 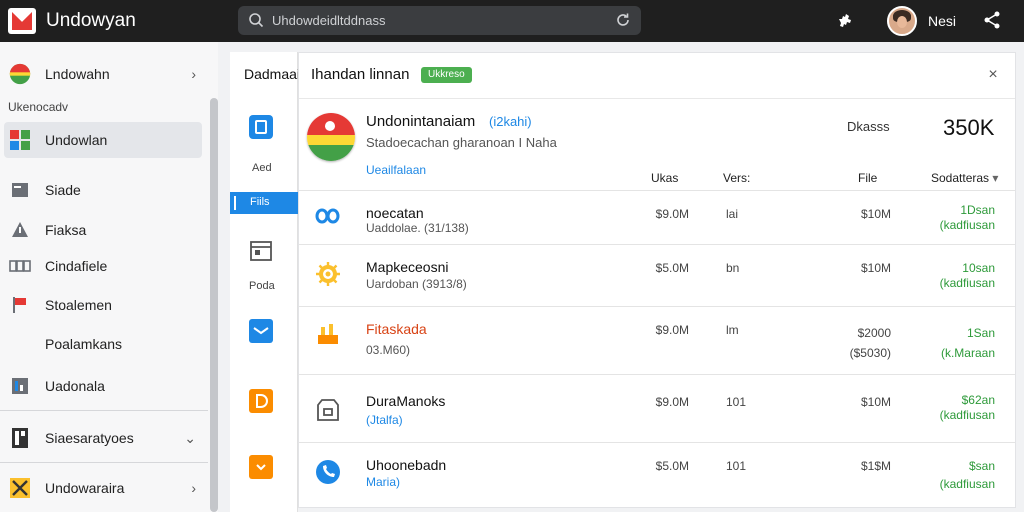 I want to click on sidebar-item-label: Siade, so click(x=63, y=190).